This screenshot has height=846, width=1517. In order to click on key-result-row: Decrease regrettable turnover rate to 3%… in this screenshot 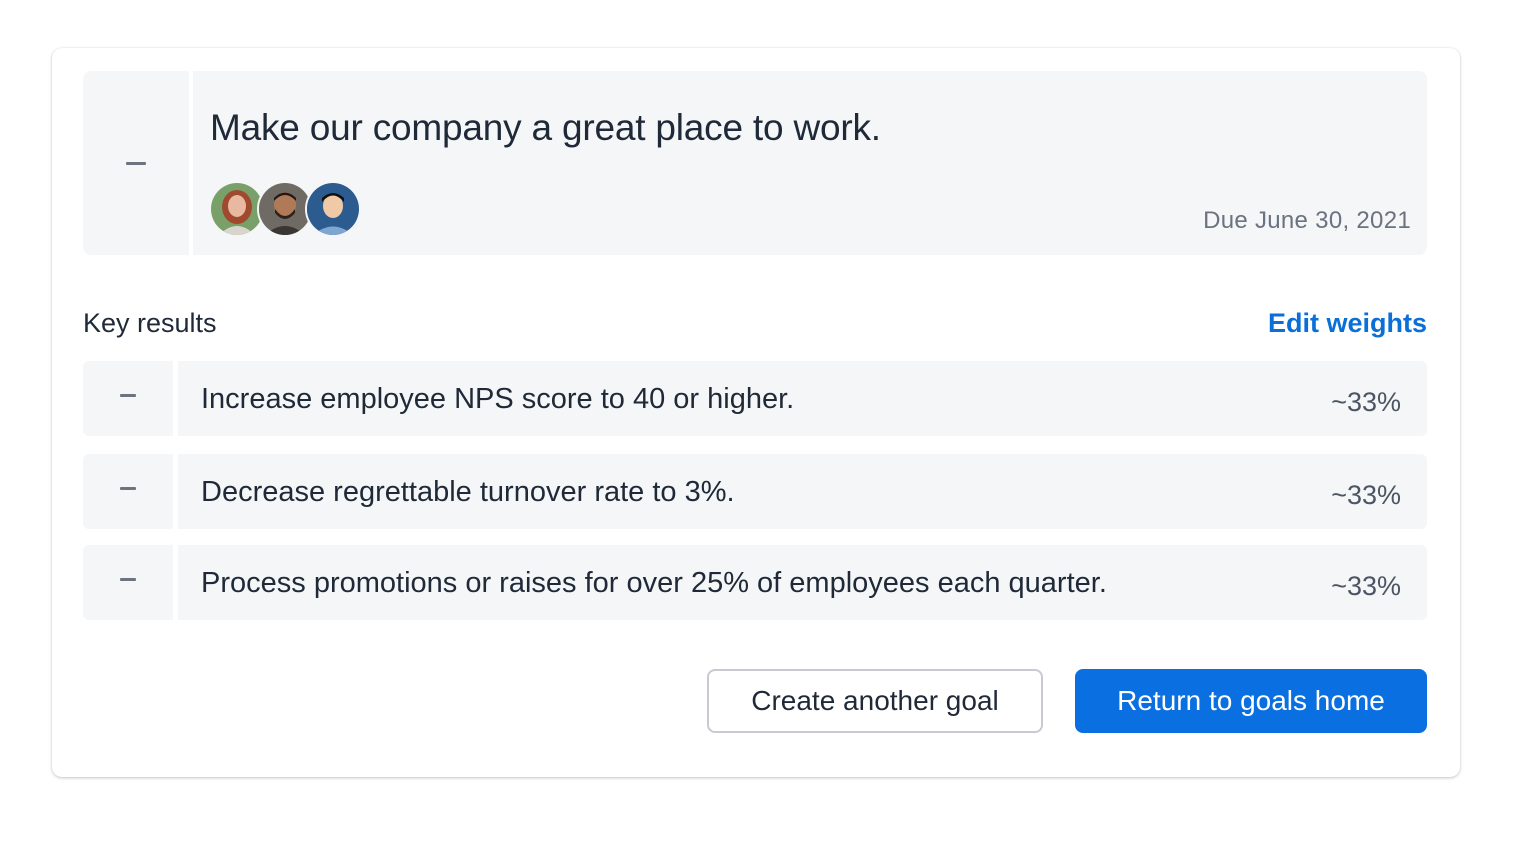, I will do `click(755, 491)`.